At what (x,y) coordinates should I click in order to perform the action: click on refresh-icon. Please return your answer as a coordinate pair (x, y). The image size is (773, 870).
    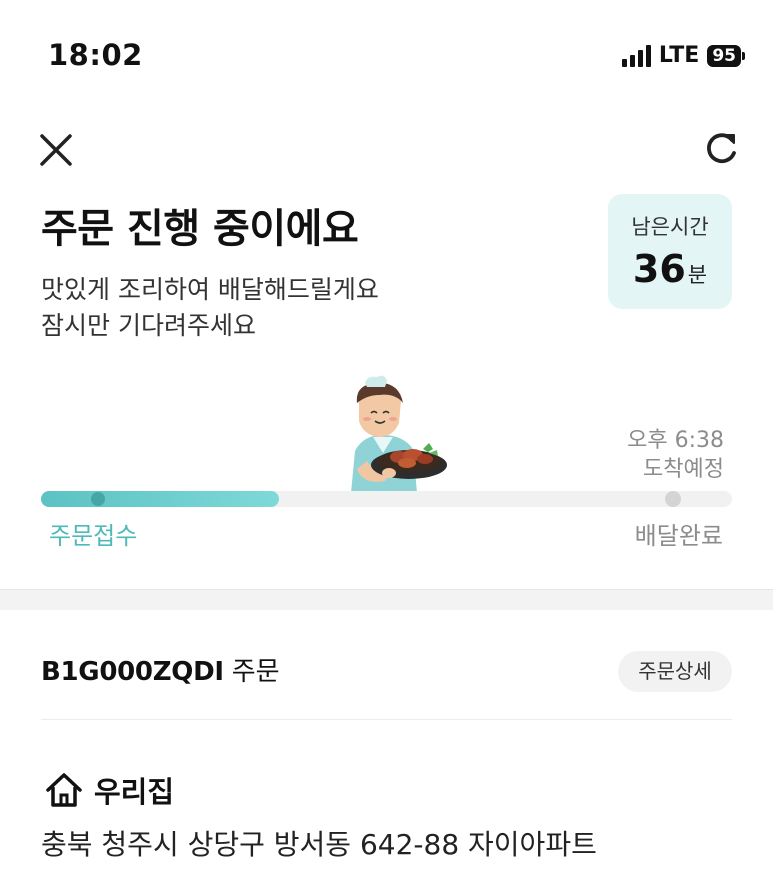
    Looking at the image, I should click on (721, 148).